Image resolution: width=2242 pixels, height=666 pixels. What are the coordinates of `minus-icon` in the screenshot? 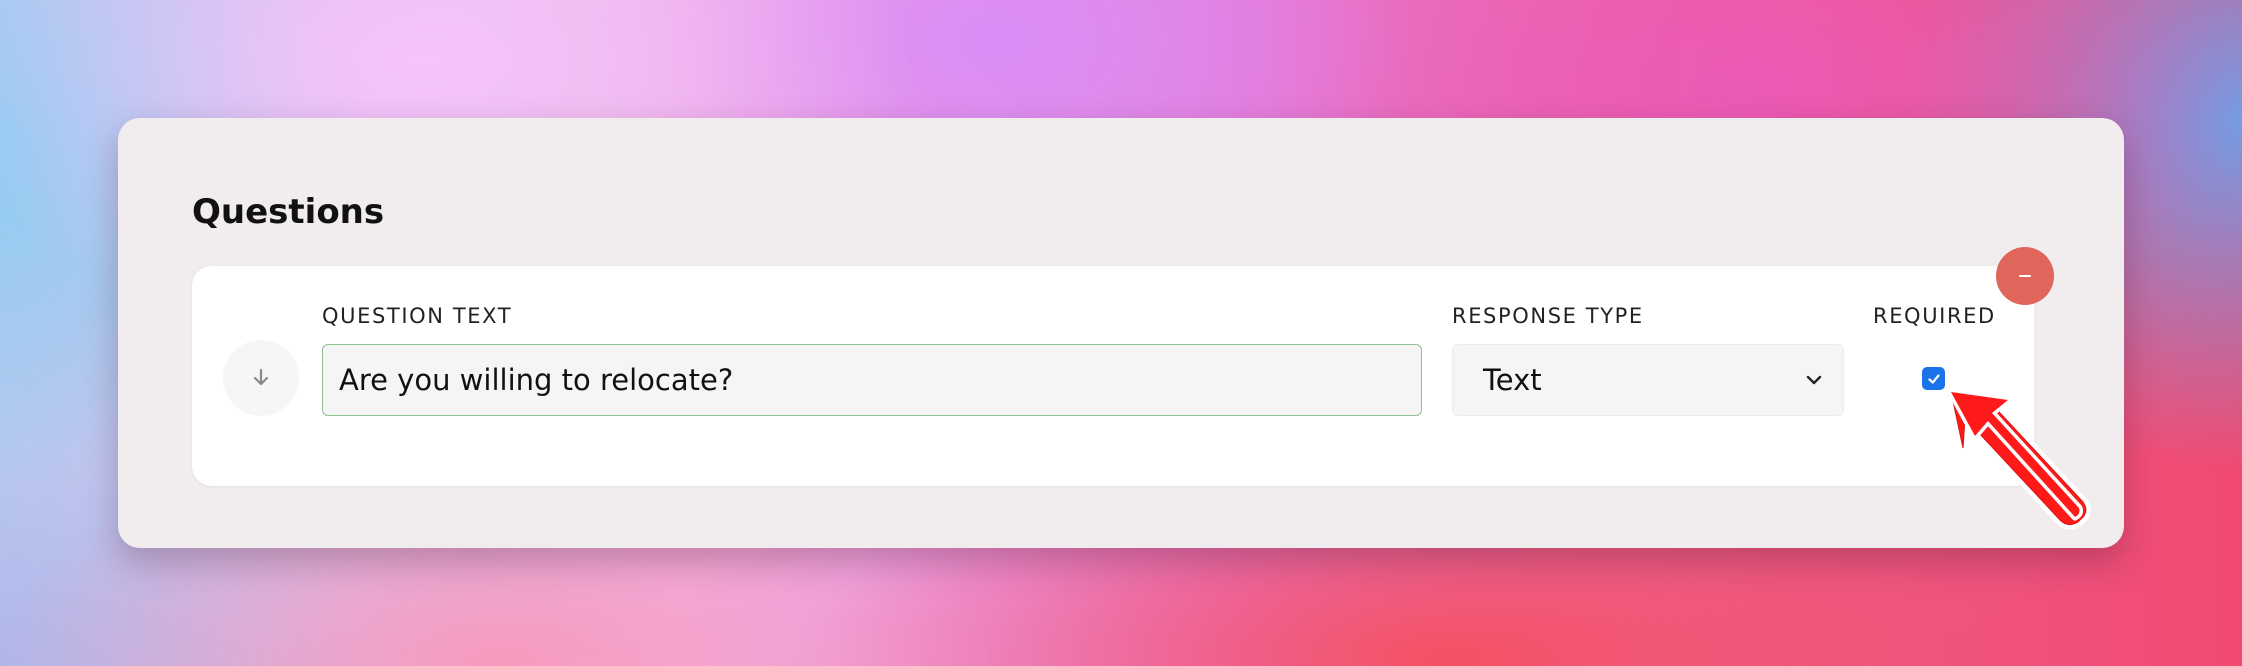 It's located at (2025, 276).